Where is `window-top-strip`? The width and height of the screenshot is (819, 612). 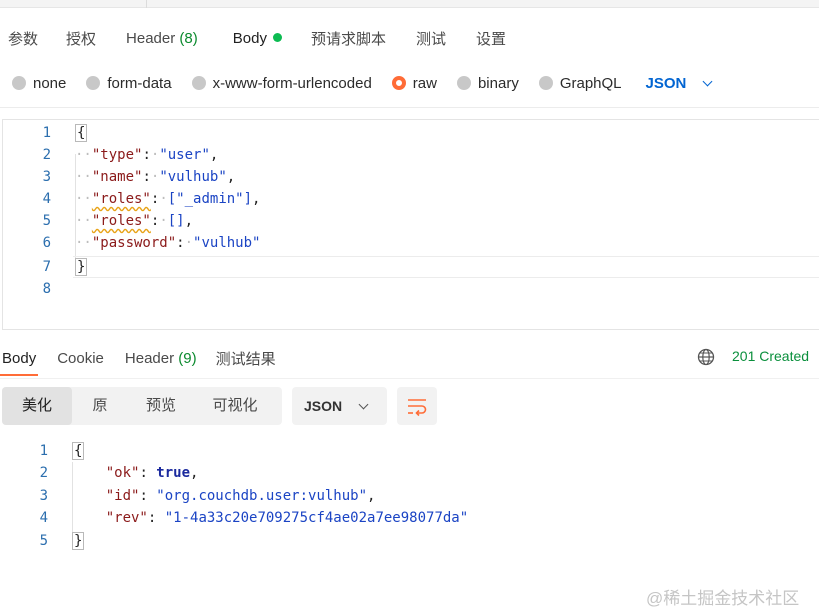
window-top-strip is located at coordinates (409, 4).